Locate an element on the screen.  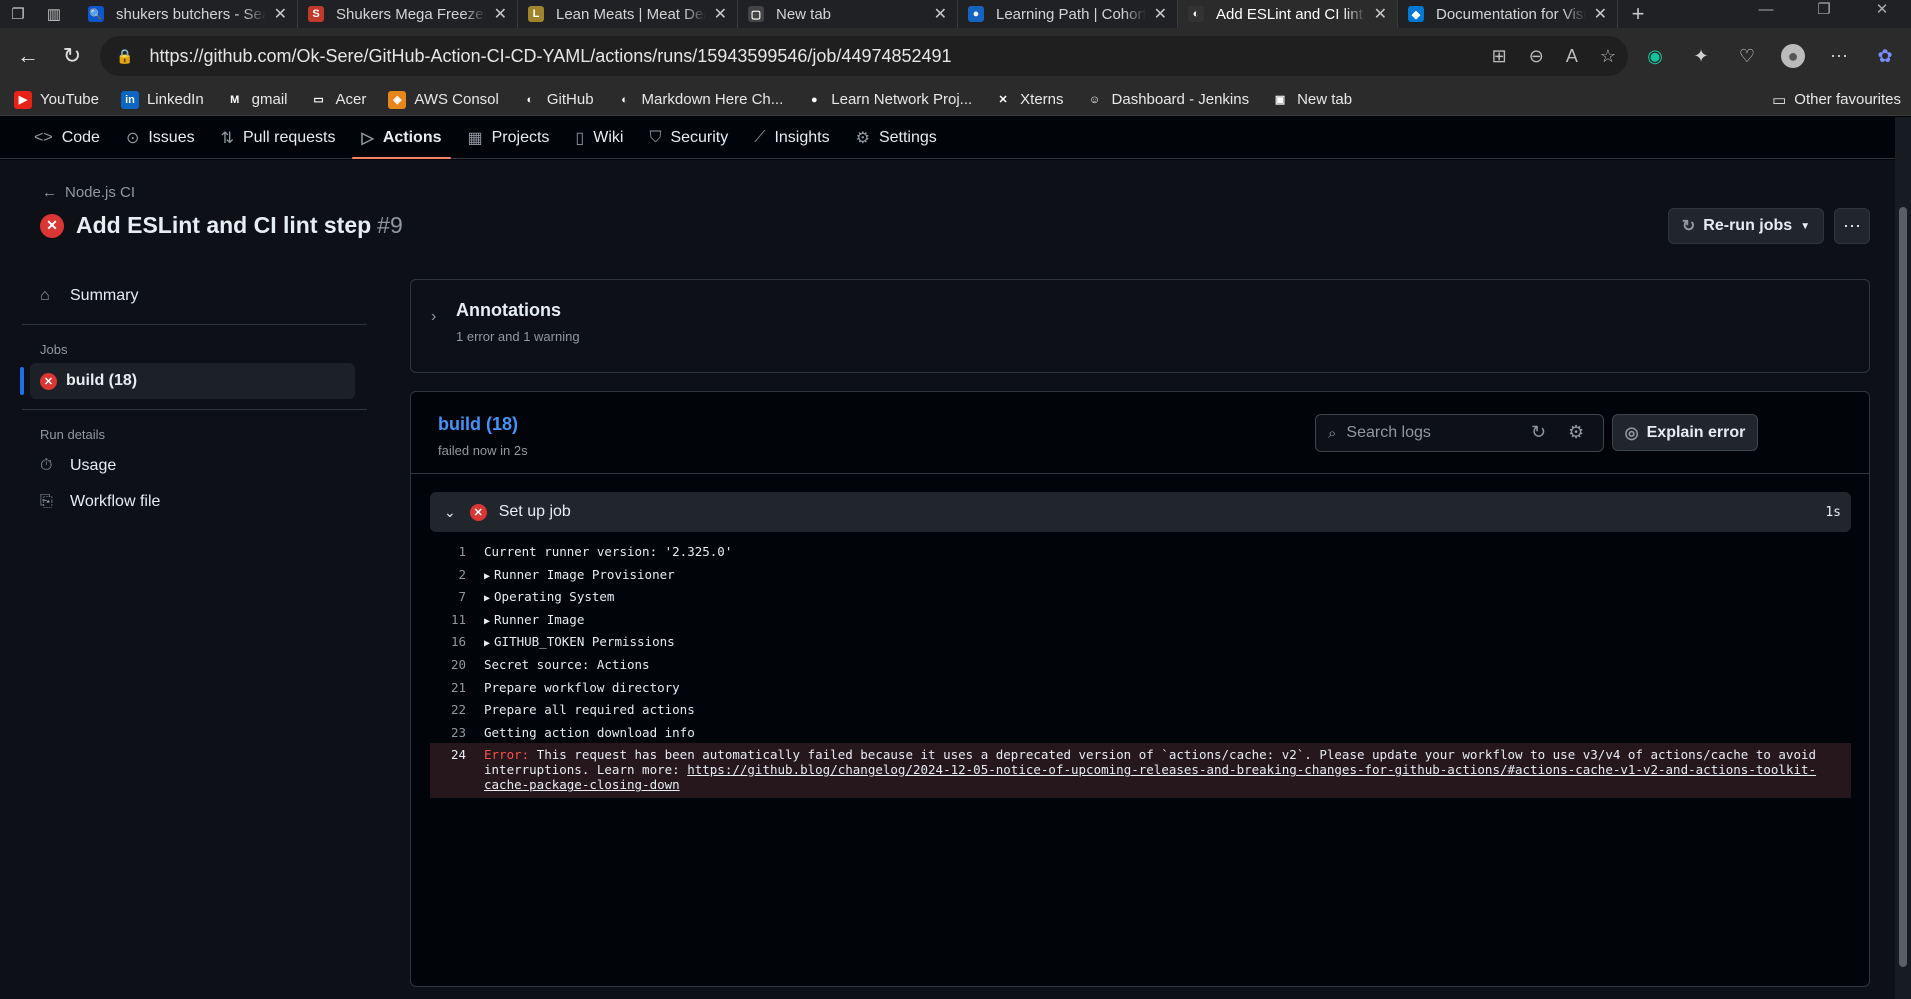
sidebar-item-workflow-file: ⎘ Workflow file is located at coordinates (194, 502).